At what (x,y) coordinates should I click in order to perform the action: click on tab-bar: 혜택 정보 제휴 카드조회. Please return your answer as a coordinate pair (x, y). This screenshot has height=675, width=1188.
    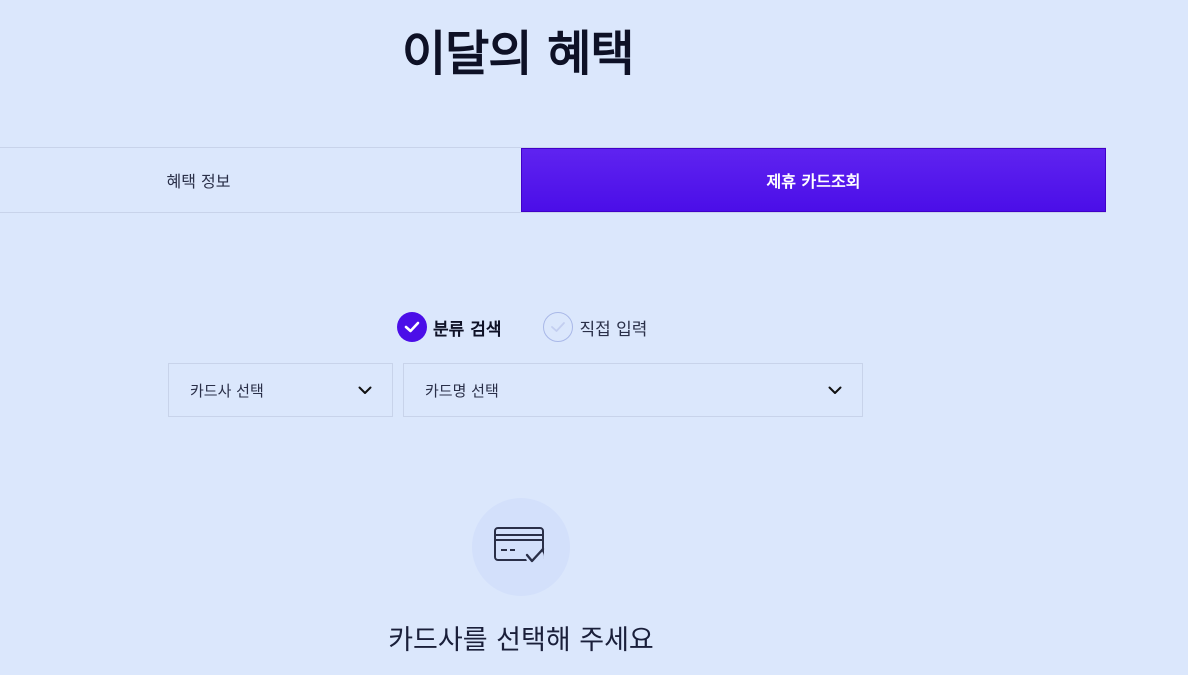
    Looking at the image, I should click on (553, 180).